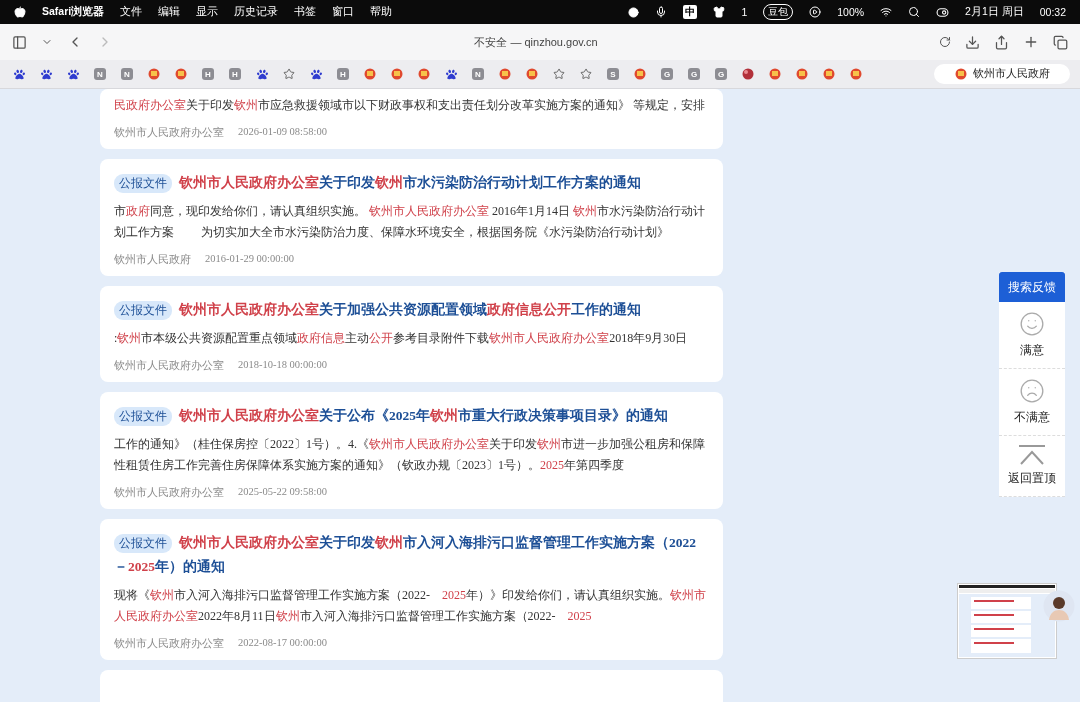 The image size is (1080, 702). Describe the element at coordinates (851, 12) in the screenshot. I see `battery-percent: 100%` at that location.